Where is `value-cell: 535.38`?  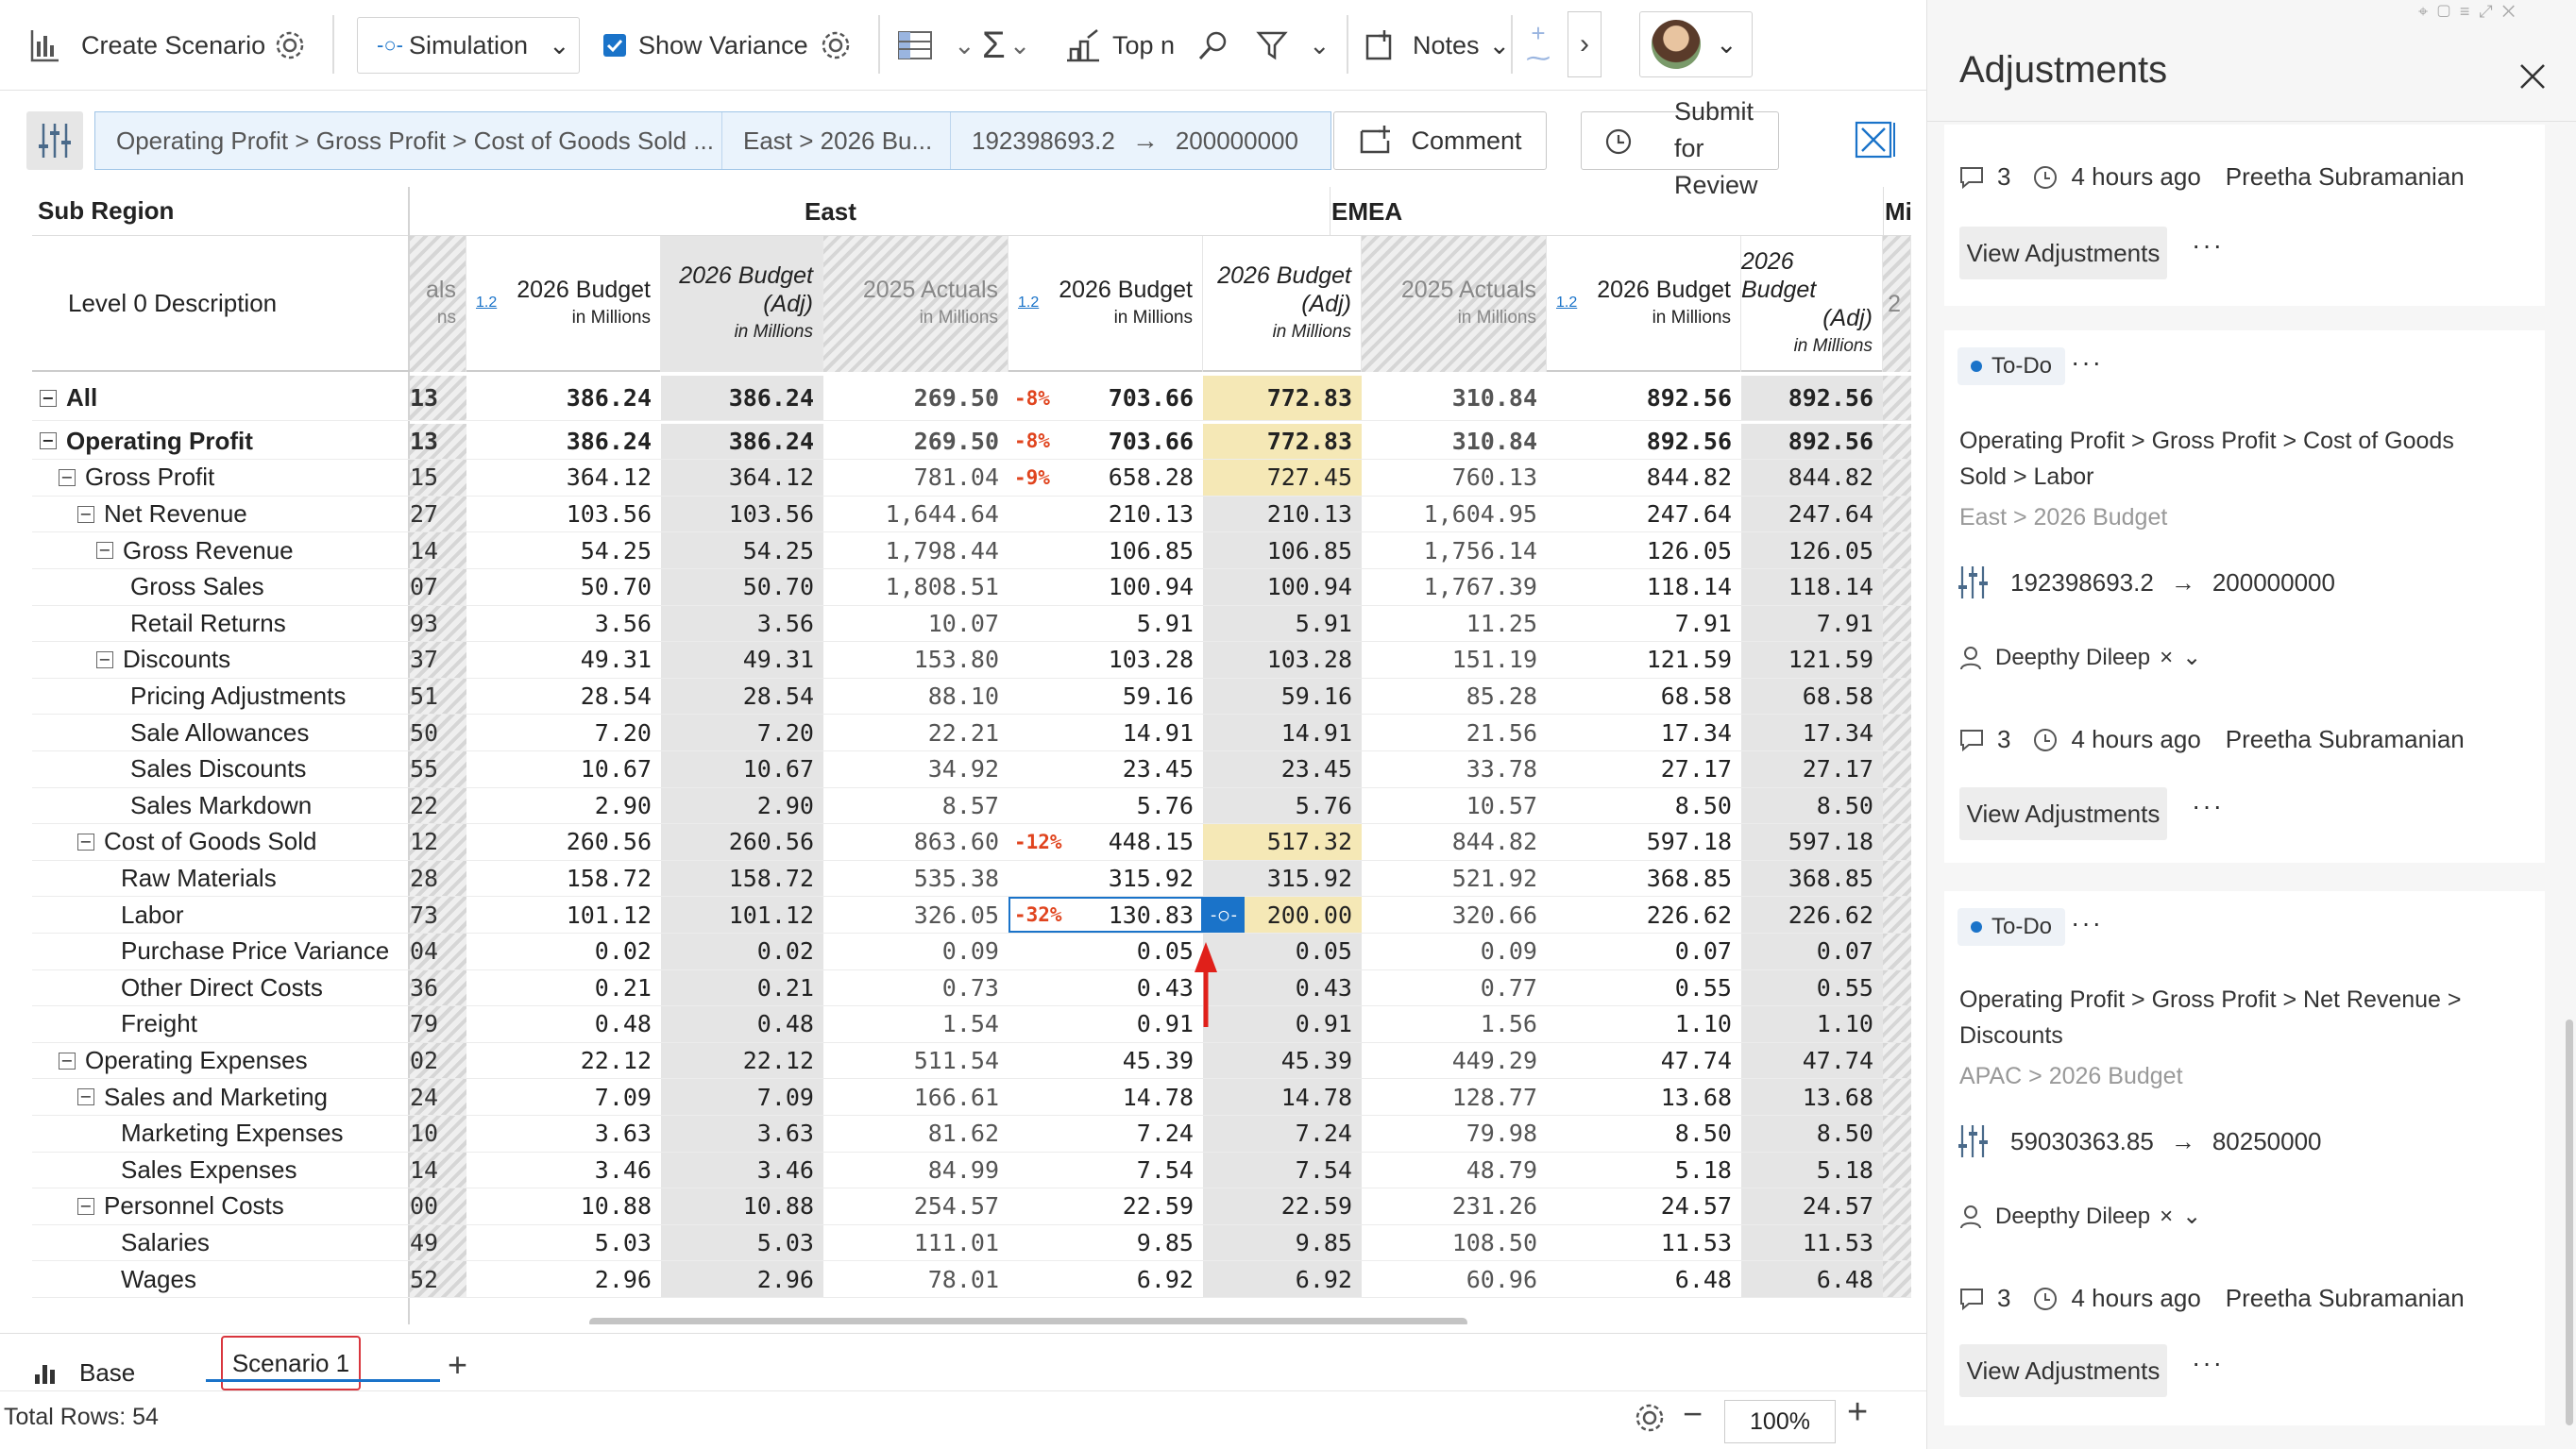 value-cell: 535.38 is located at coordinates (915, 879).